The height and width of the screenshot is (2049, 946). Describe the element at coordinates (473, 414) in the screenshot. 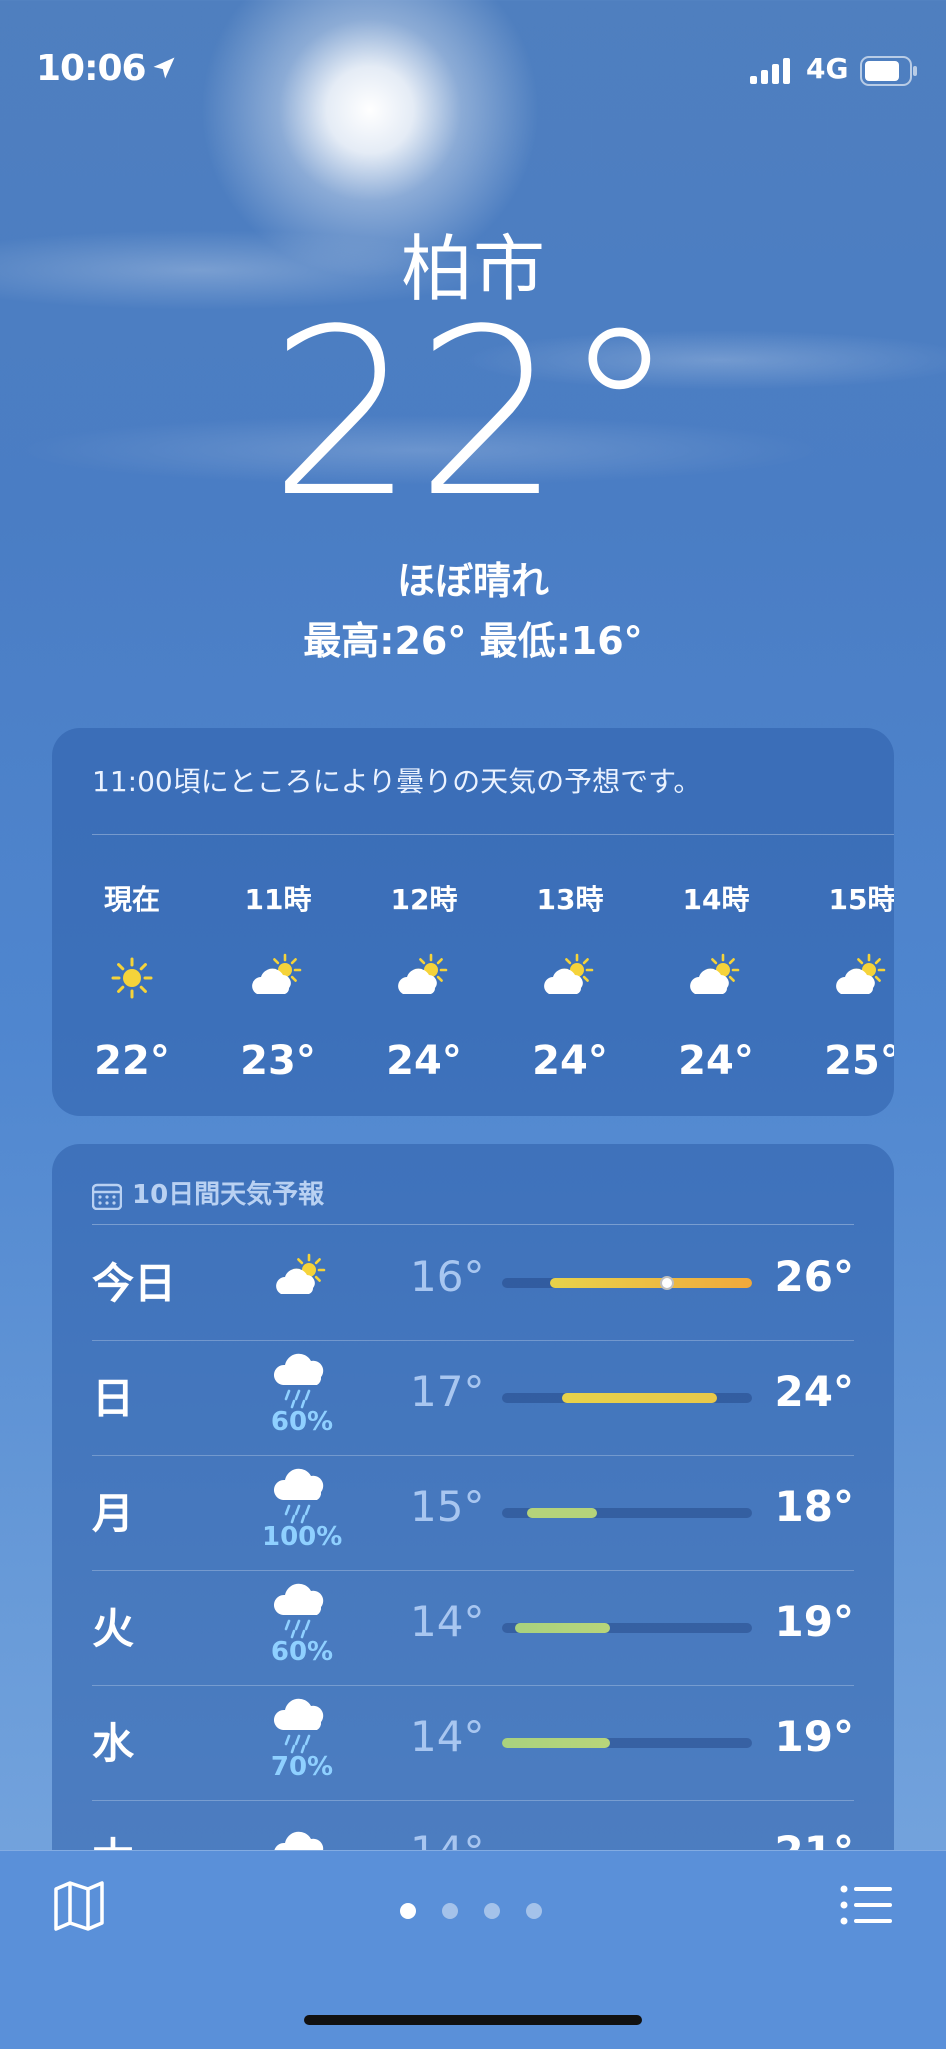

I see `current-temperature: 22°` at that location.